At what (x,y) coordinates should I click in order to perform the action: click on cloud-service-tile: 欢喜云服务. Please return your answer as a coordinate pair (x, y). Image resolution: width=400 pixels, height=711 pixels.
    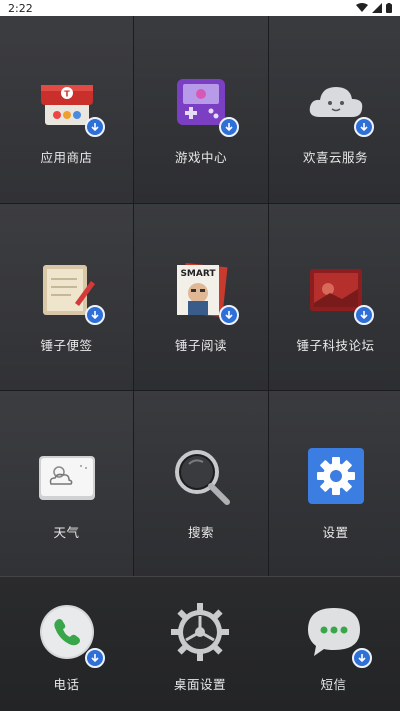
    Looking at the image, I should click on (334, 109).